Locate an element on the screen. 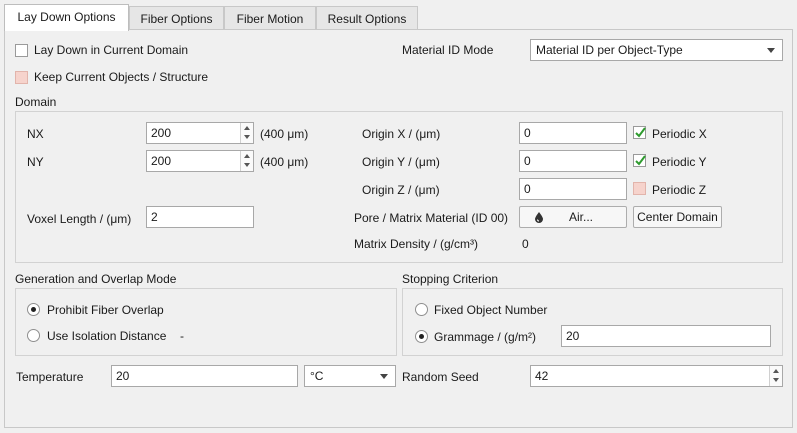 The height and width of the screenshot is (433, 797). tab-fiber-motion: Fiber Motion is located at coordinates (270, 18).